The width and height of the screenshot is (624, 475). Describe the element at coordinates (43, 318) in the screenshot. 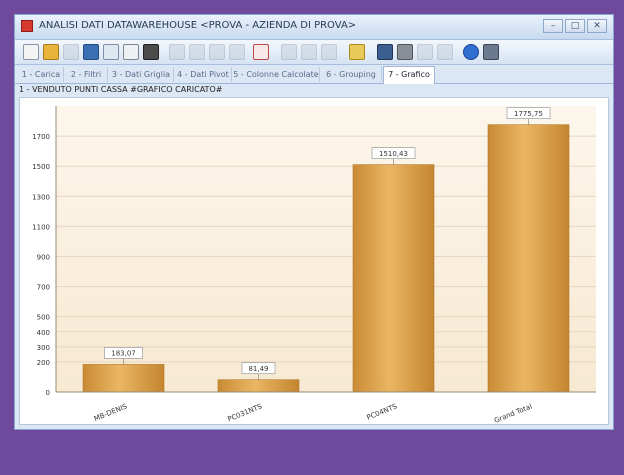

I see `y-tick-label: 500` at that location.